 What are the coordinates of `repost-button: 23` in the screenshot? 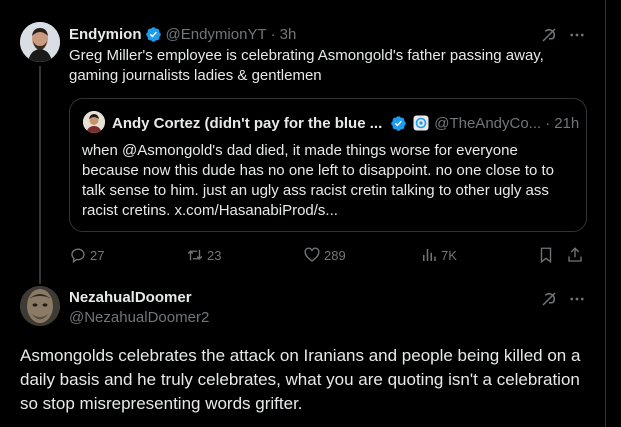 It's located at (203, 255).